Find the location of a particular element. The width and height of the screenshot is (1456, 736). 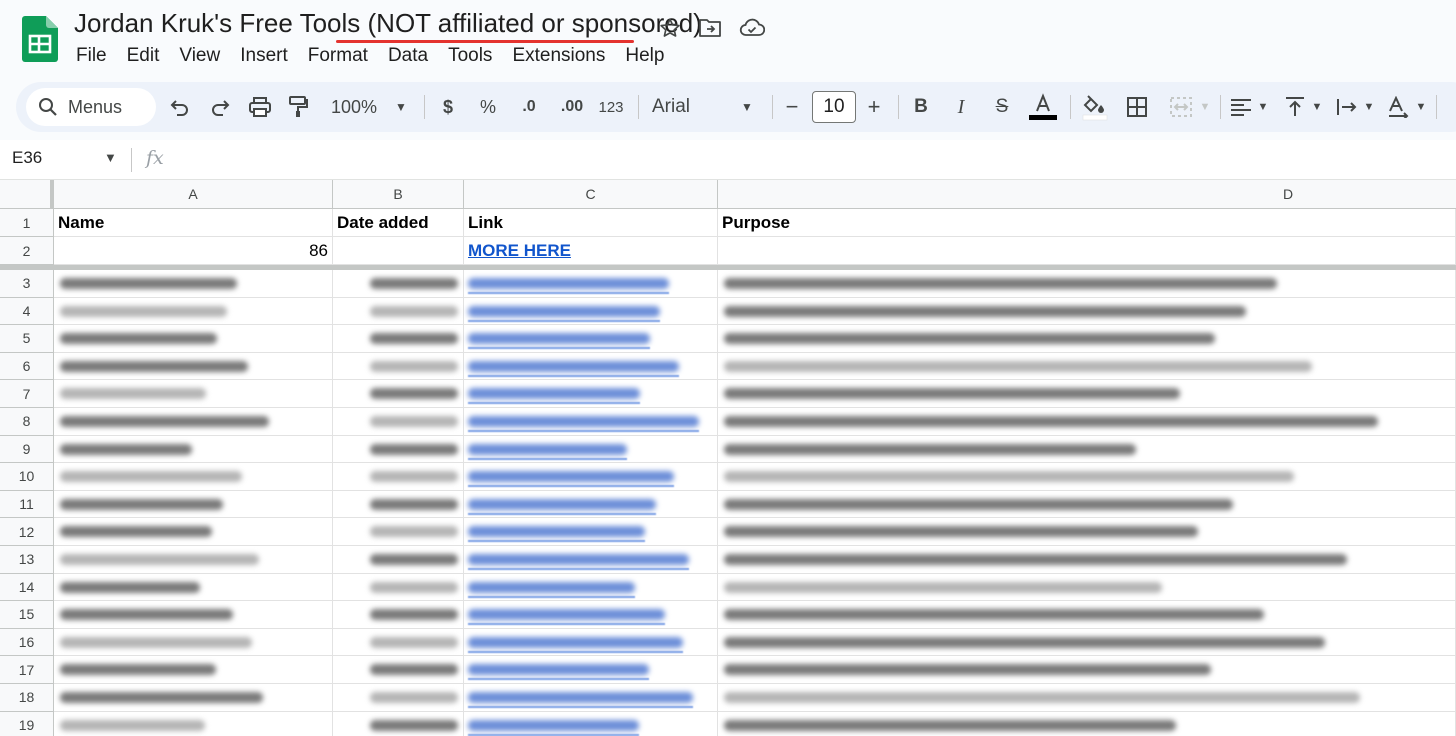

align-left-icon is located at coordinates (1241, 107).